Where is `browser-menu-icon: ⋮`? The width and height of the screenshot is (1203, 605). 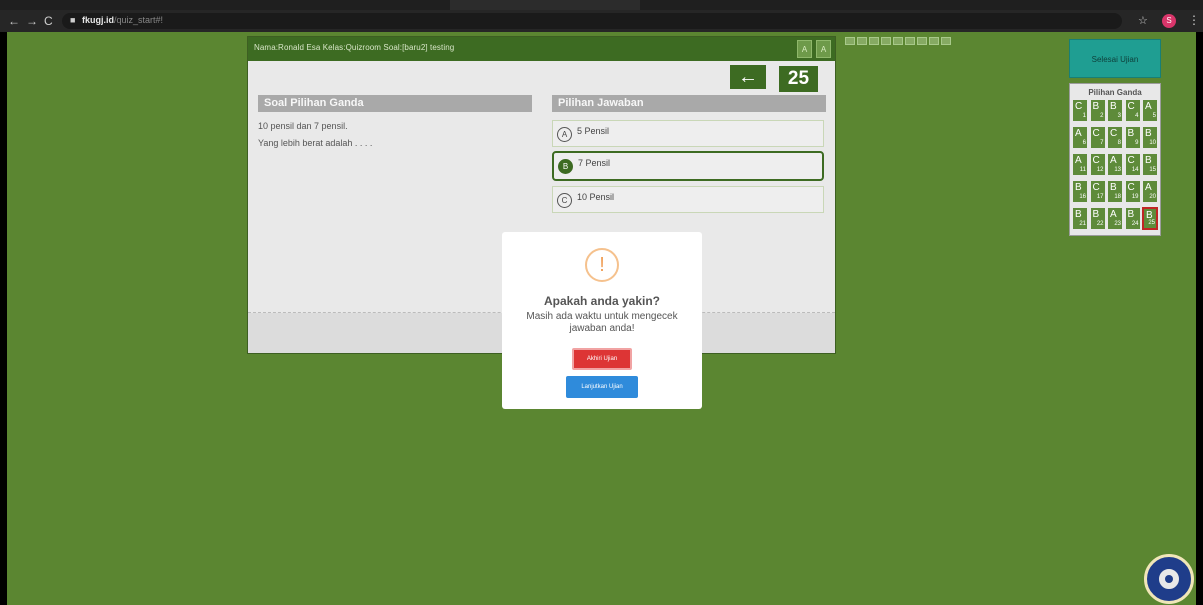 browser-menu-icon: ⋮ is located at coordinates (1194, 20).